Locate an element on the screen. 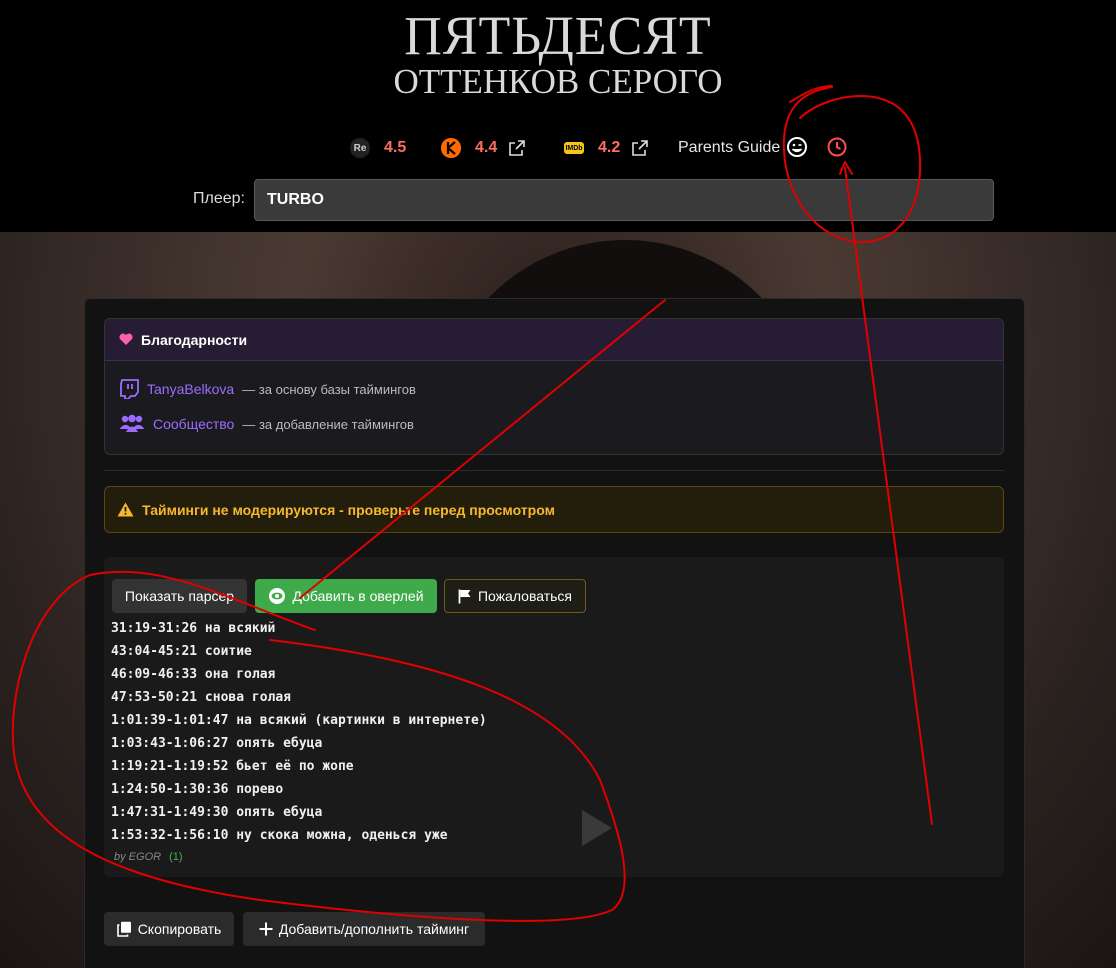 The width and height of the screenshot is (1116, 968). re-icon: Re is located at coordinates (360, 148).